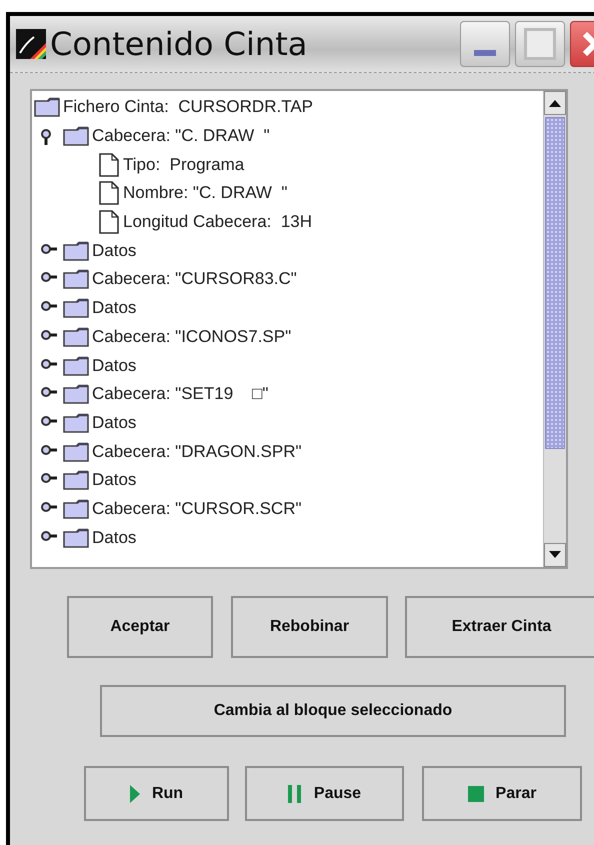 This screenshot has height=845, width=594. What do you see at coordinates (476, 794) in the screenshot?
I see `stop-icon` at bounding box center [476, 794].